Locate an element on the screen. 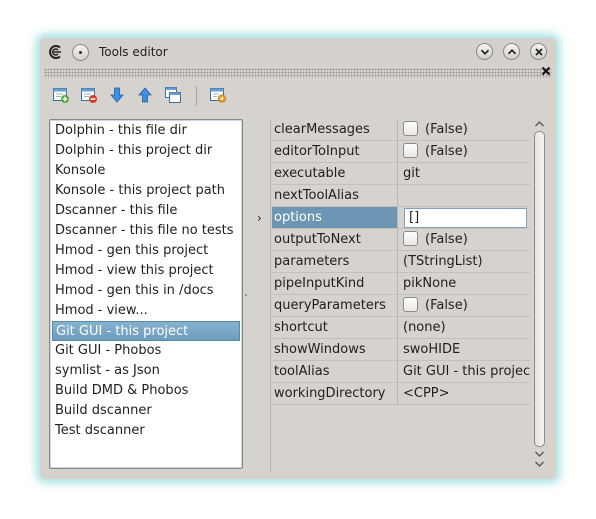 Image resolution: width=596 pixels, height=519 pixels. tool-list-item: Build DMD & Phobos is located at coordinates (146, 391).